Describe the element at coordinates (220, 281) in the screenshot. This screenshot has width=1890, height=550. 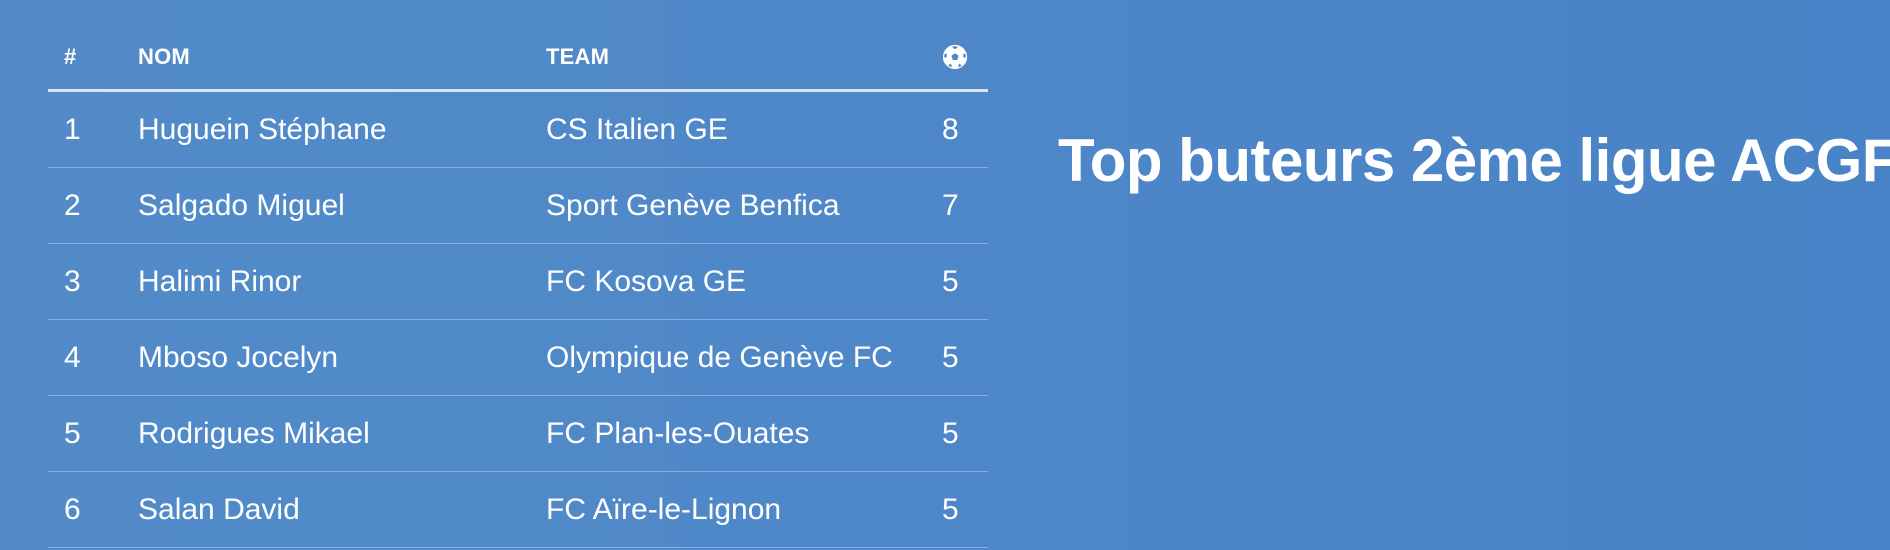
I see `player-name-cell: Halimi Rinor` at that location.